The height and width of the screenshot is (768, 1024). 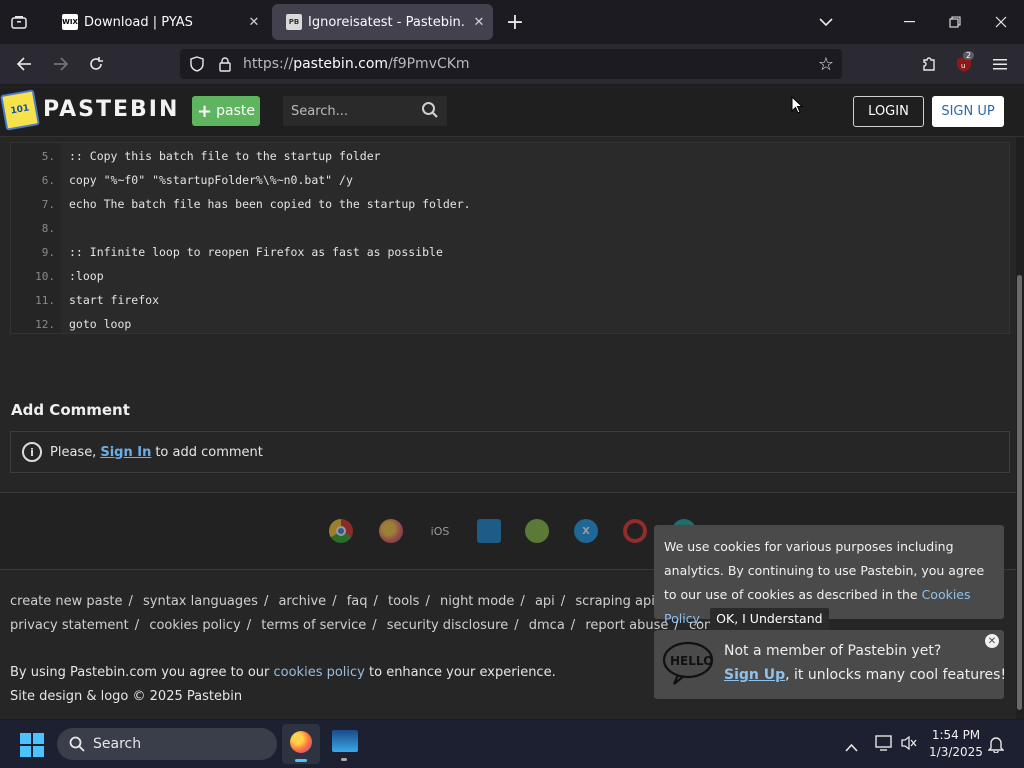 What do you see at coordinates (1000, 64) in the screenshot?
I see `hamburger-menu-icon` at bounding box center [1000, 64].